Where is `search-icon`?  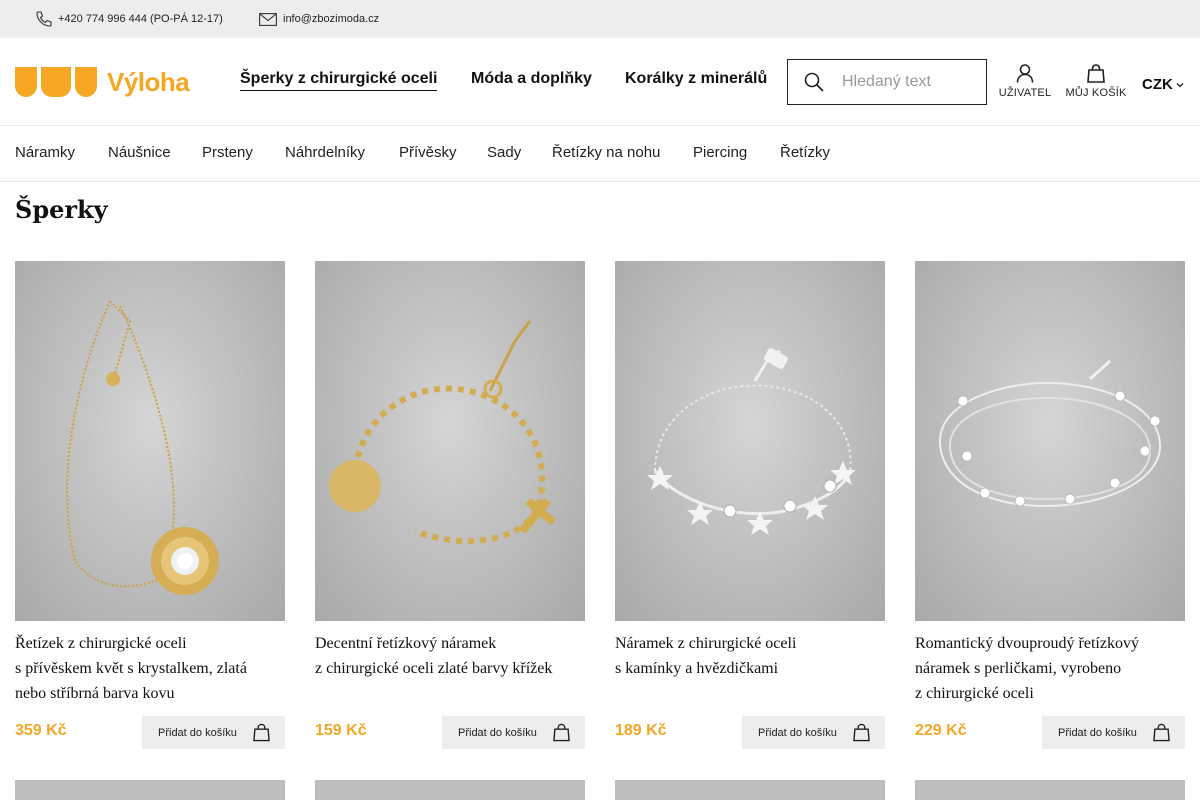 search-icon is located at coordinates (814, 82).